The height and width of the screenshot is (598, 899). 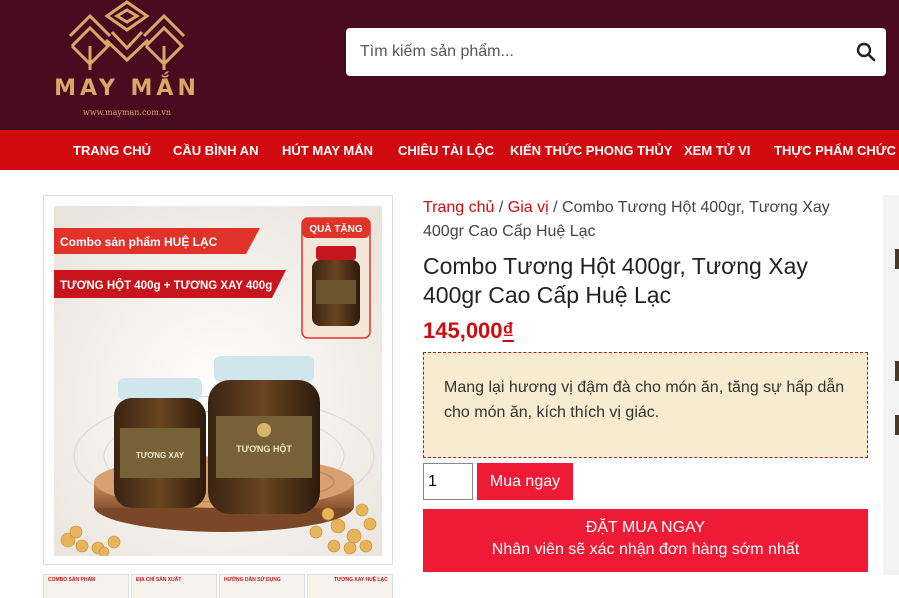 What do you see at coordinates (596, 52) in the screenshot?
I see `search-input` at bounding box center [596, 52].